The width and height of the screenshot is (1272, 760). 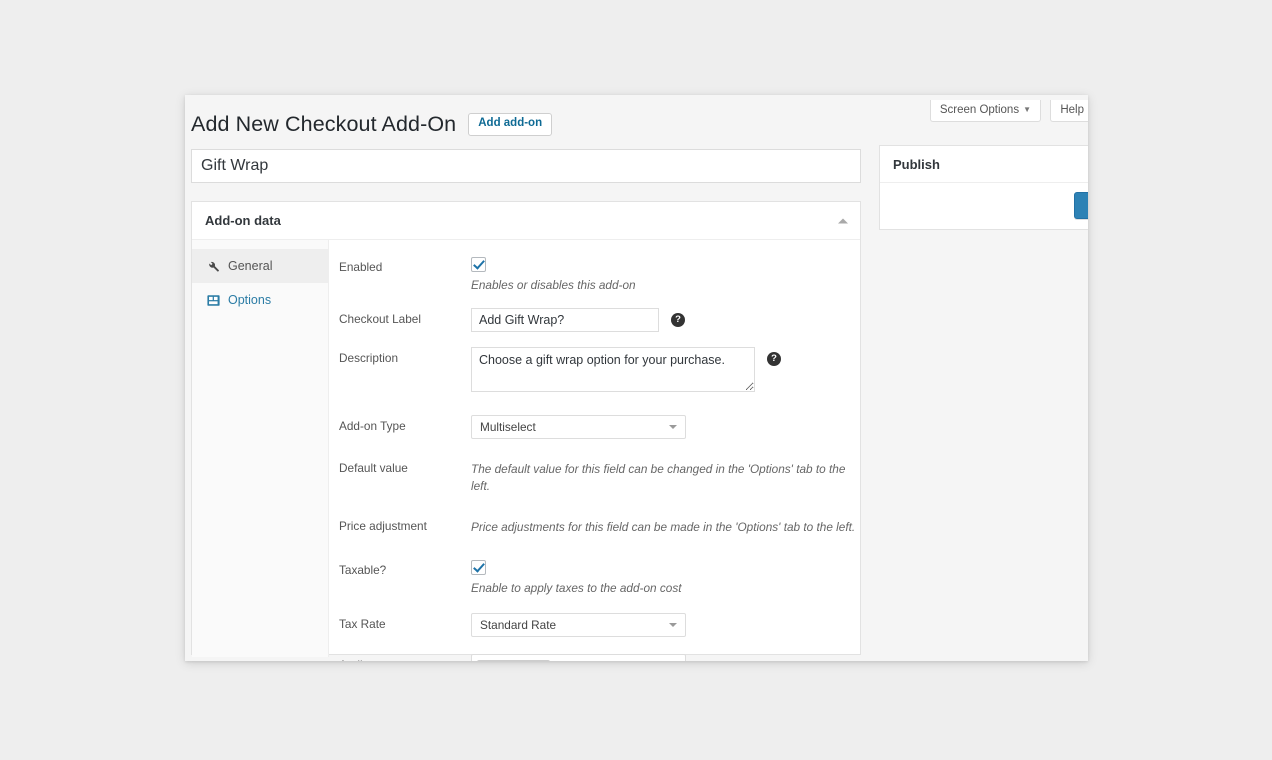 What do you see at coordinates (508, 427) in the screenshot?
I see `addon-type-value: Multiselect` at bounding box center [508, 427].